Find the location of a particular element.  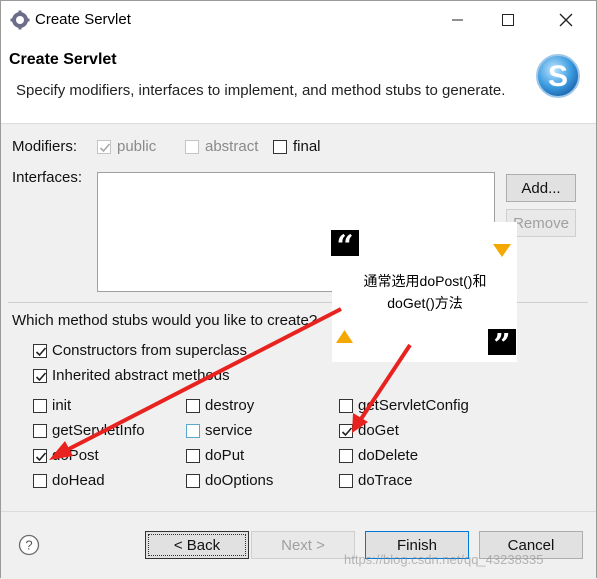

service-checkbox is located at coordinates (193, 431).